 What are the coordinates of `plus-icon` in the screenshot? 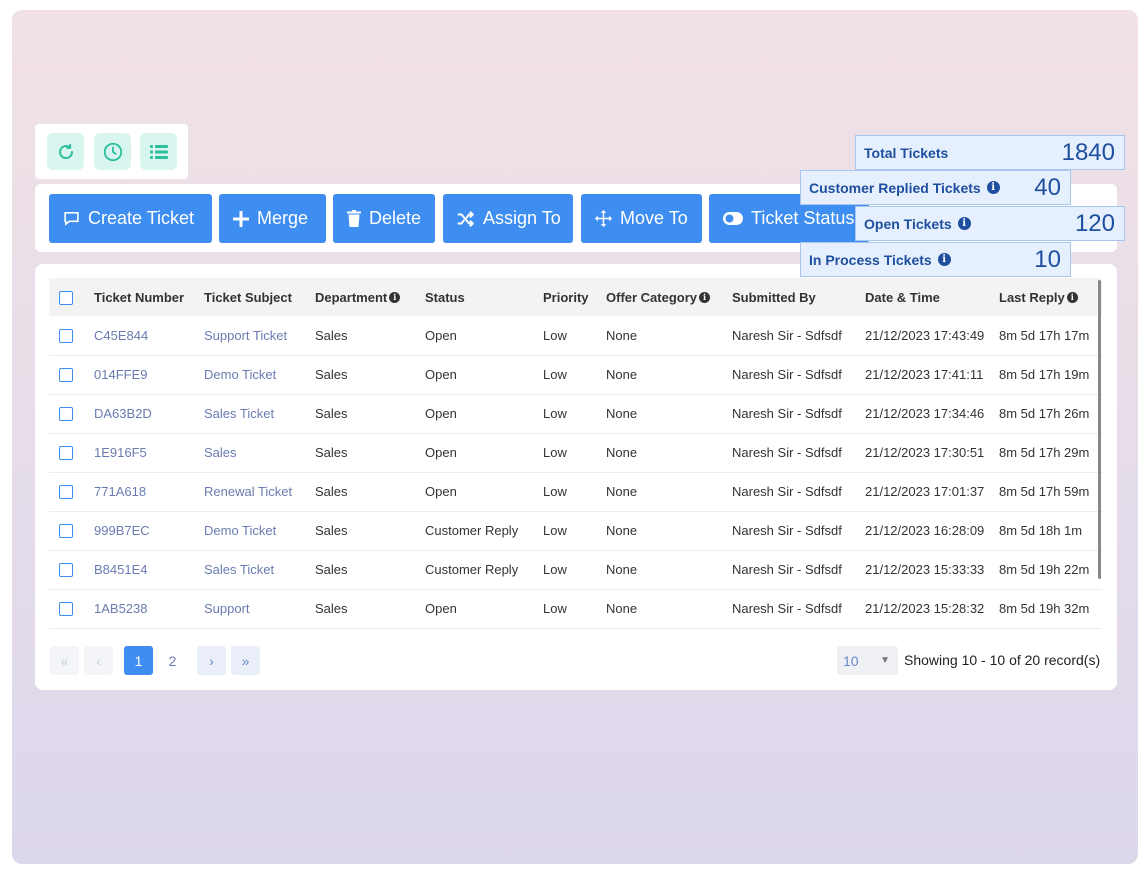 It's located at (241, 218).